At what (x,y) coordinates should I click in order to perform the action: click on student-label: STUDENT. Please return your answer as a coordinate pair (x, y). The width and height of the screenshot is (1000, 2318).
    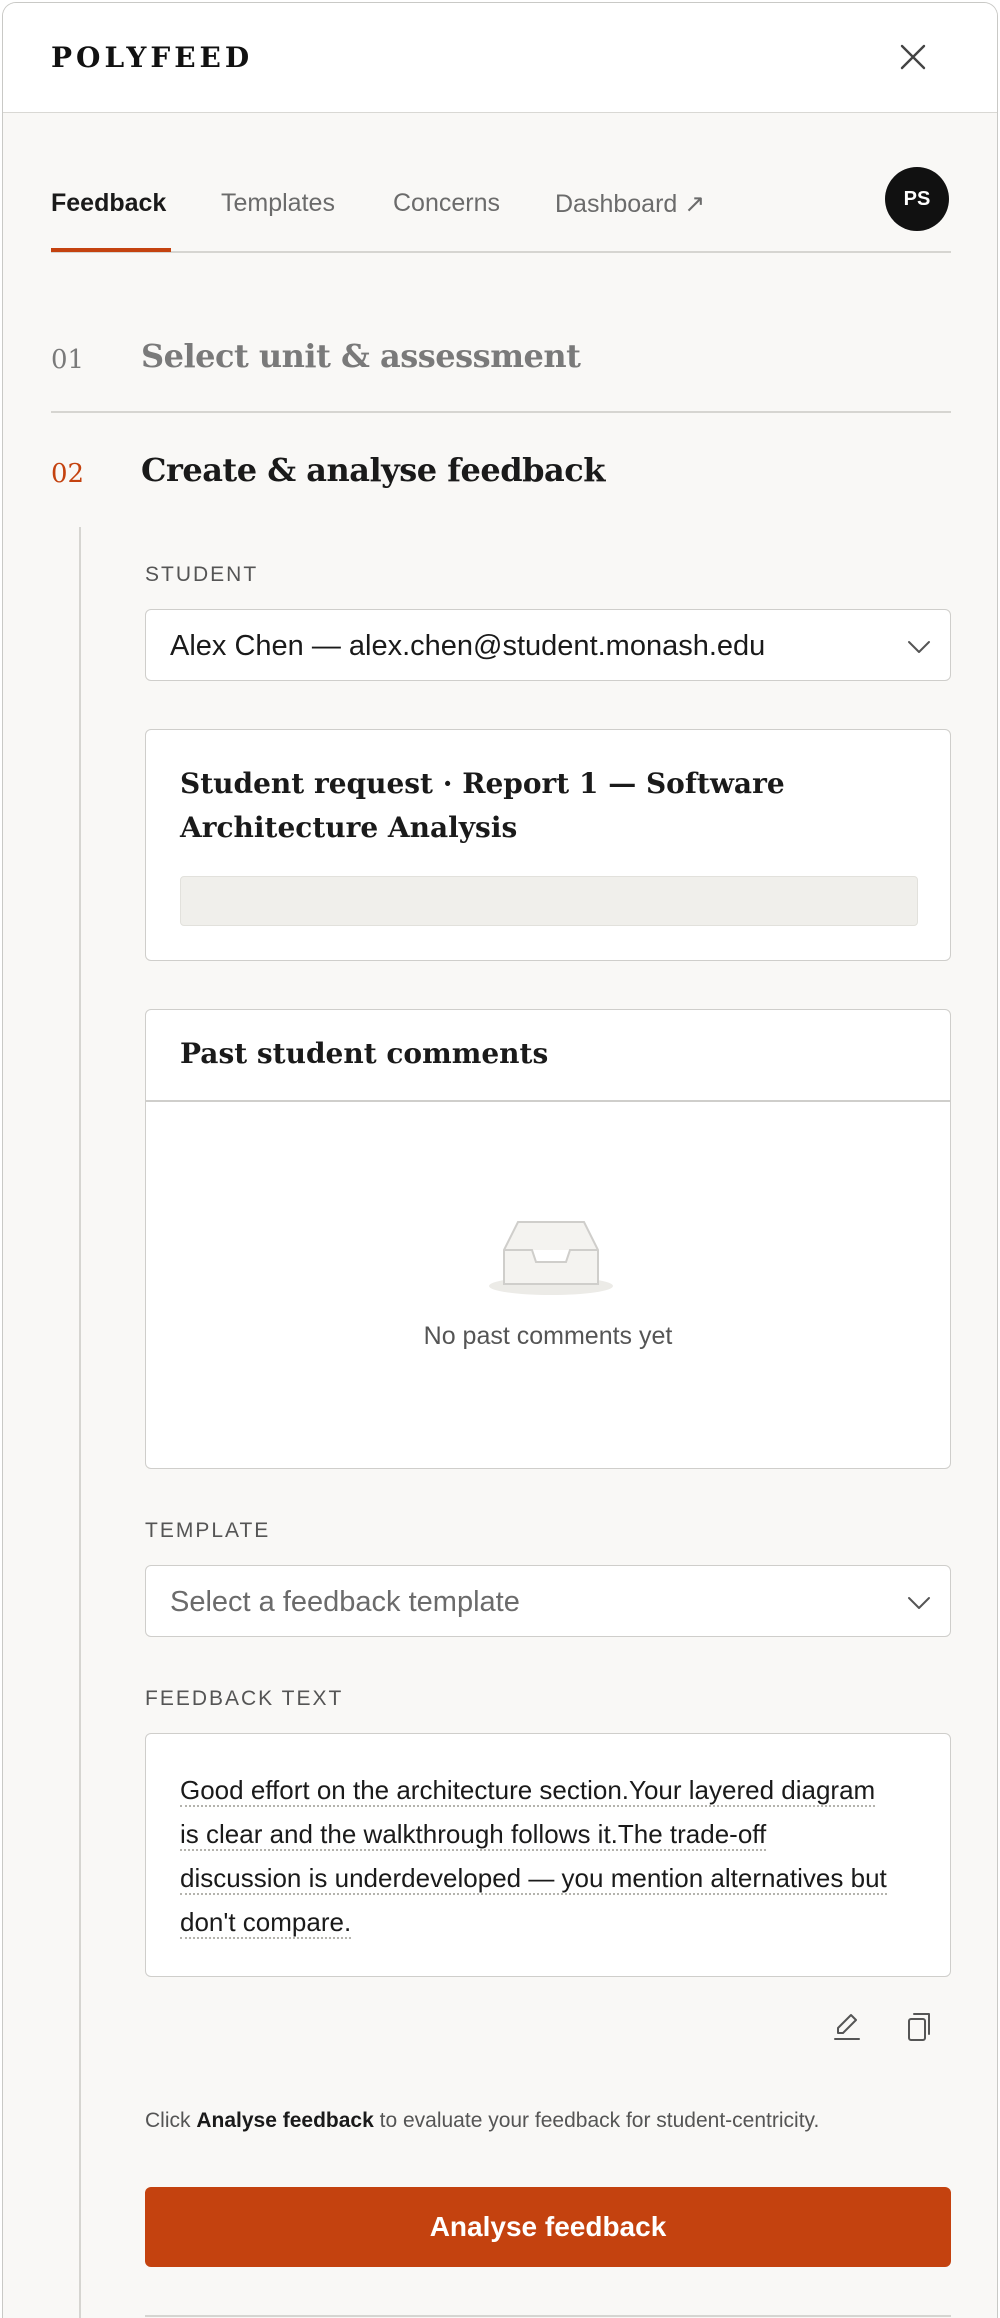
    Looking at the image, I should click on (202, 574).